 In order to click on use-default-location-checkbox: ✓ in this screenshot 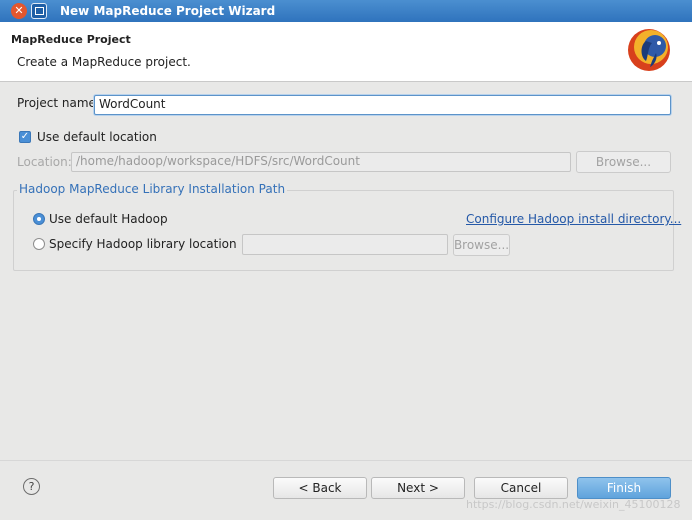, I will do `click(25, 137)`.